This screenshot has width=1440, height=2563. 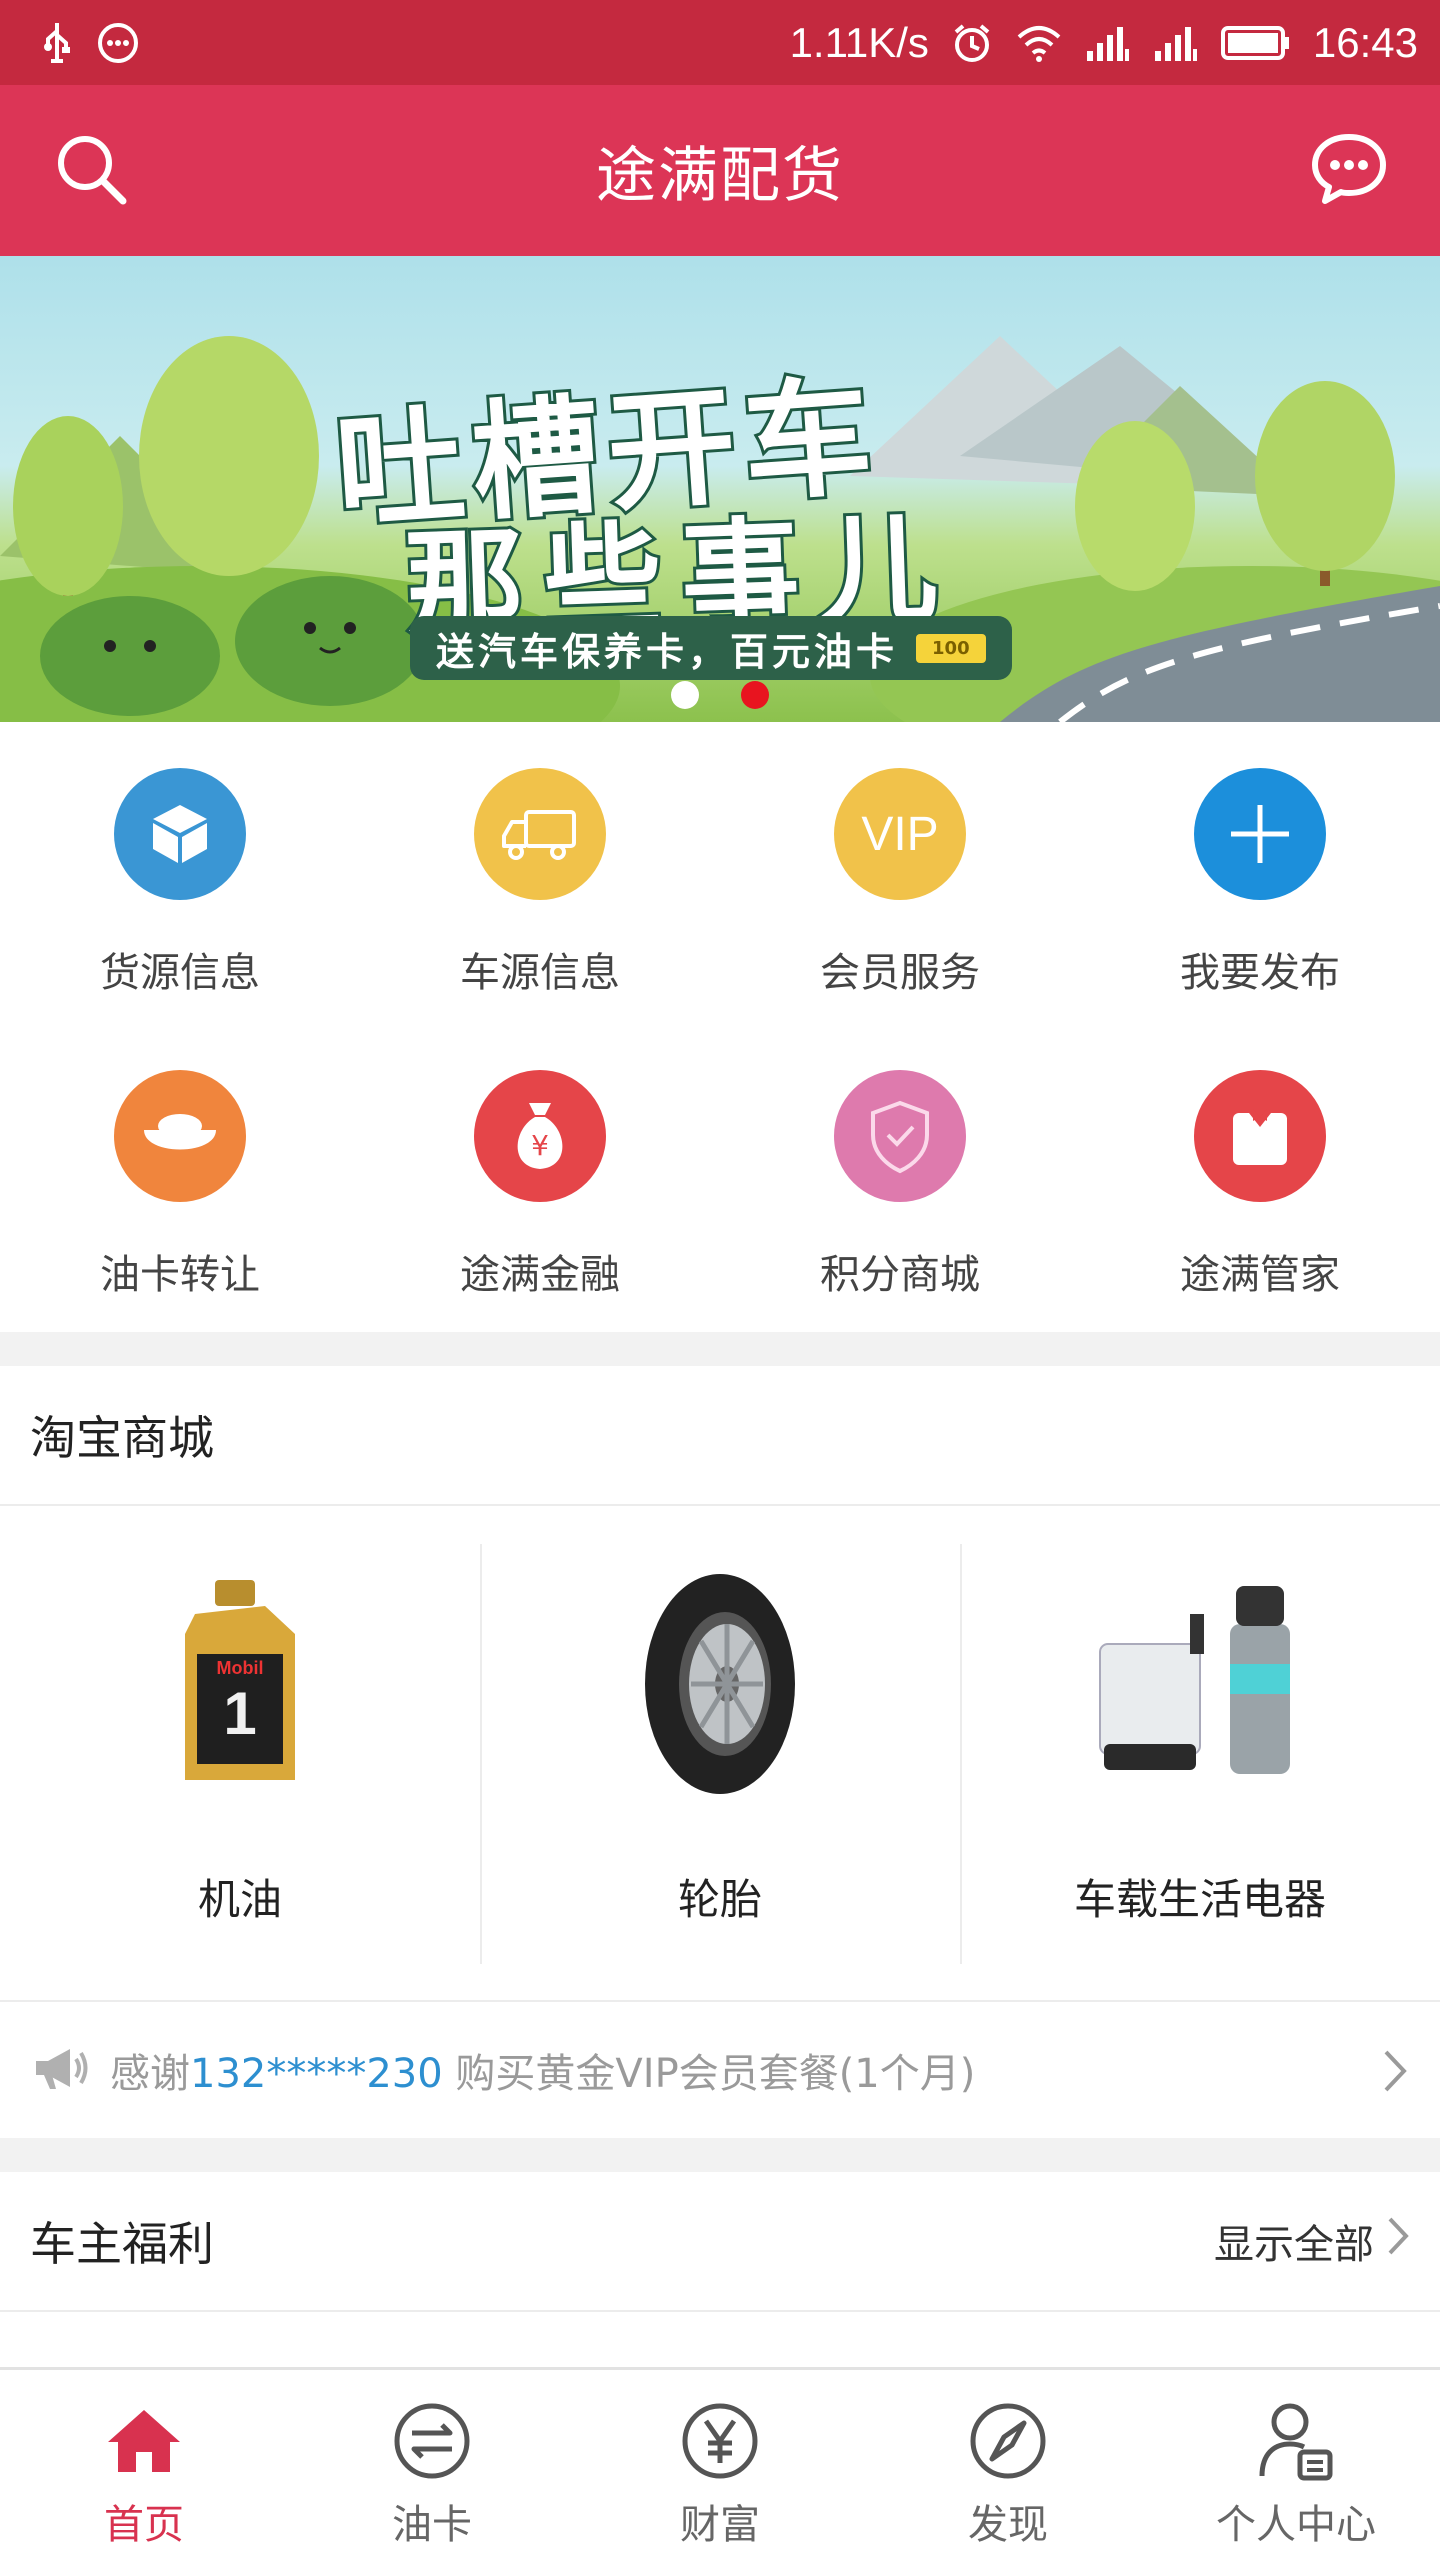 What do you see at coordinates (540, 1275) in the screenshot?
I see `grid-label: 途满金融` at bounding box center [540, 1275].